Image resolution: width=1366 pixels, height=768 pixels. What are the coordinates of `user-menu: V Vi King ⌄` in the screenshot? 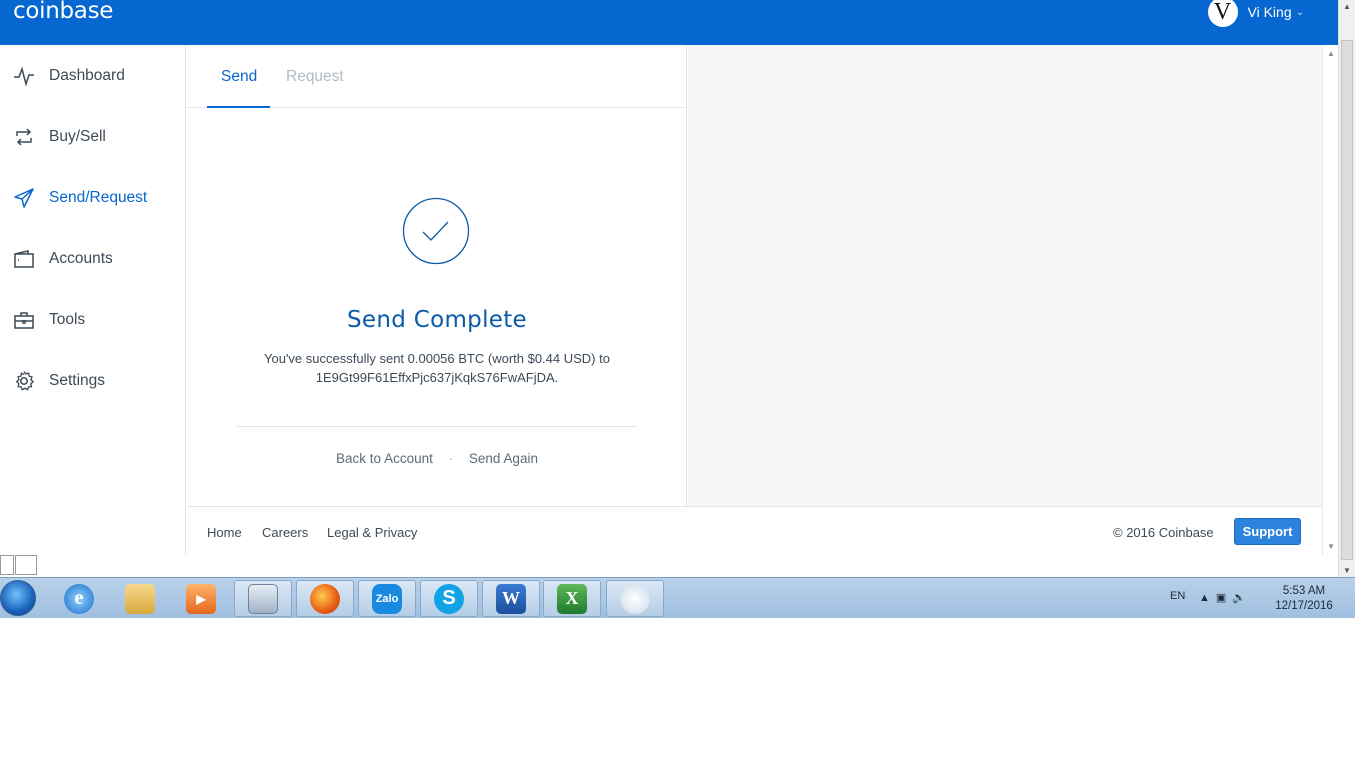 It's located at (1255, 13).